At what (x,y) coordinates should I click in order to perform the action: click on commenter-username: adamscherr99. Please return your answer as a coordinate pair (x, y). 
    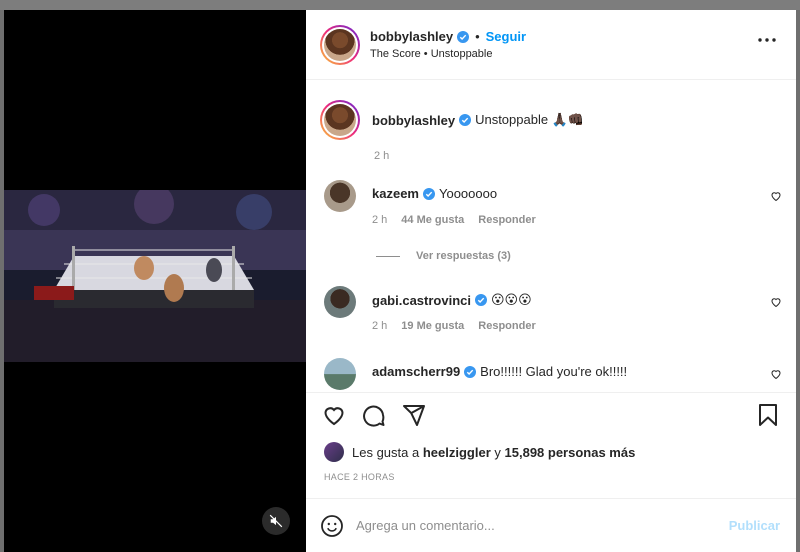
    Looking at the image, I should click on (416, 371).